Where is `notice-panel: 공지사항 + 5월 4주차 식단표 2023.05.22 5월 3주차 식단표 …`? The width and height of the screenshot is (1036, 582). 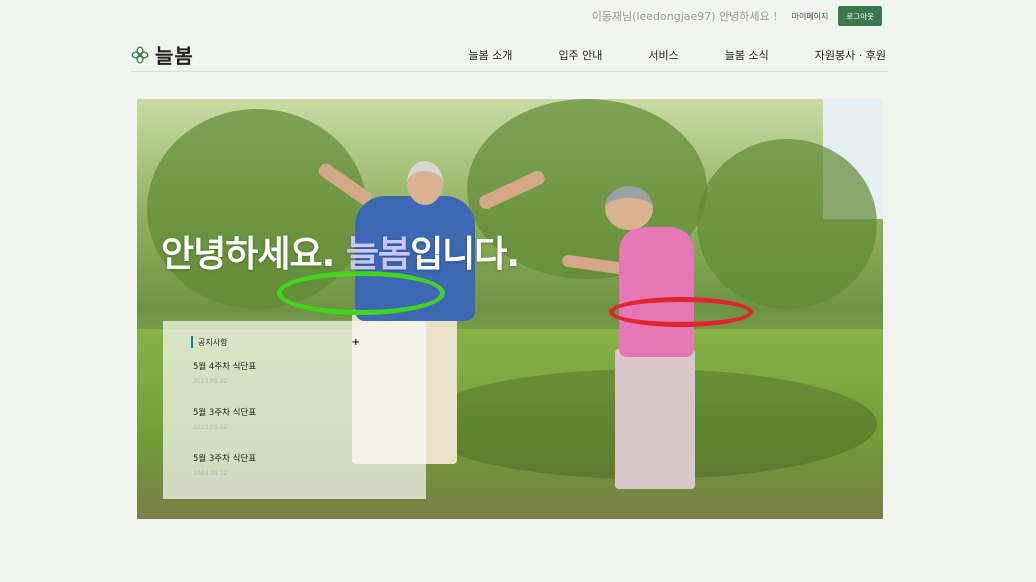
notice-panel: 공지사항 + 5월 4주차 식단표 2023.05.22 5월 3주차 식단표 … is located at coordinates (294, 410).